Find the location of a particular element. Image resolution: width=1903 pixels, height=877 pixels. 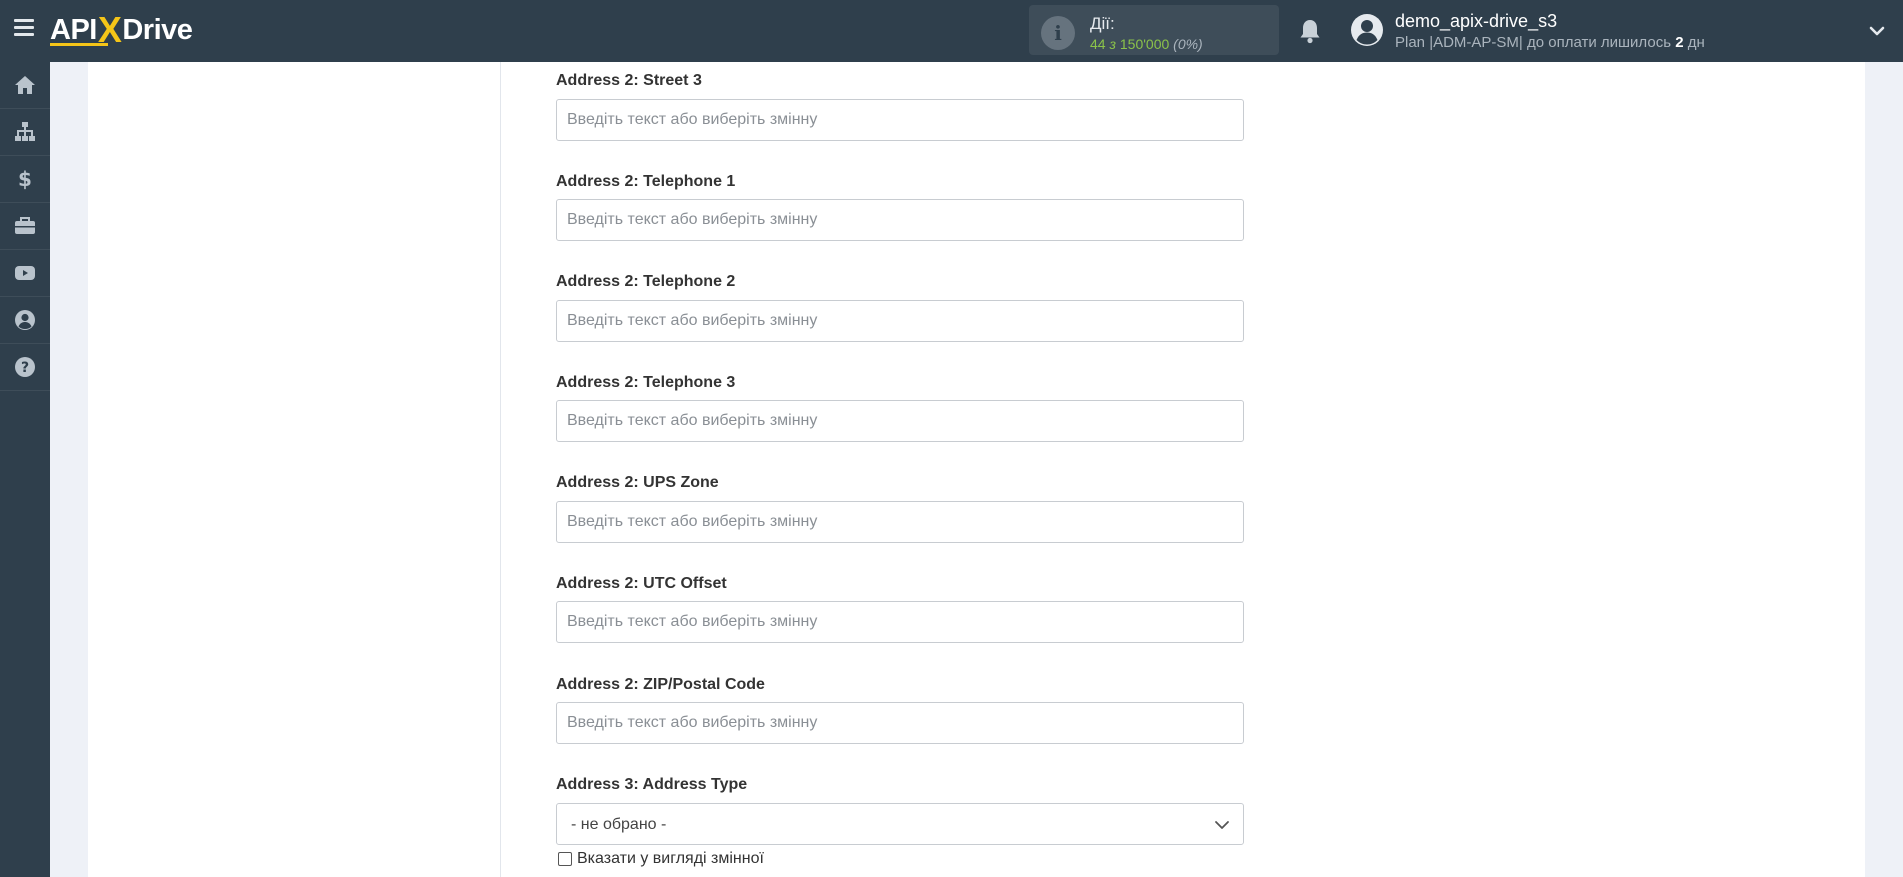

field-label-telephone-1: Address 2: Telephone 1 is located at coordinates (646, 181).